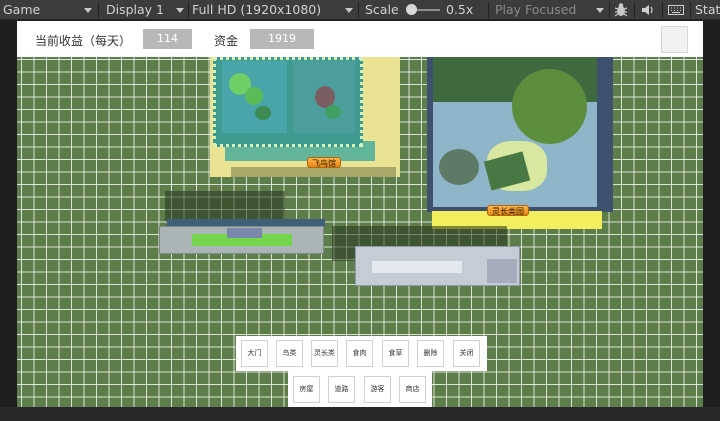 Image resolution: width=720 pixels, height=421 pixels. I want to click on hud-corner-button, so click(674, 39).